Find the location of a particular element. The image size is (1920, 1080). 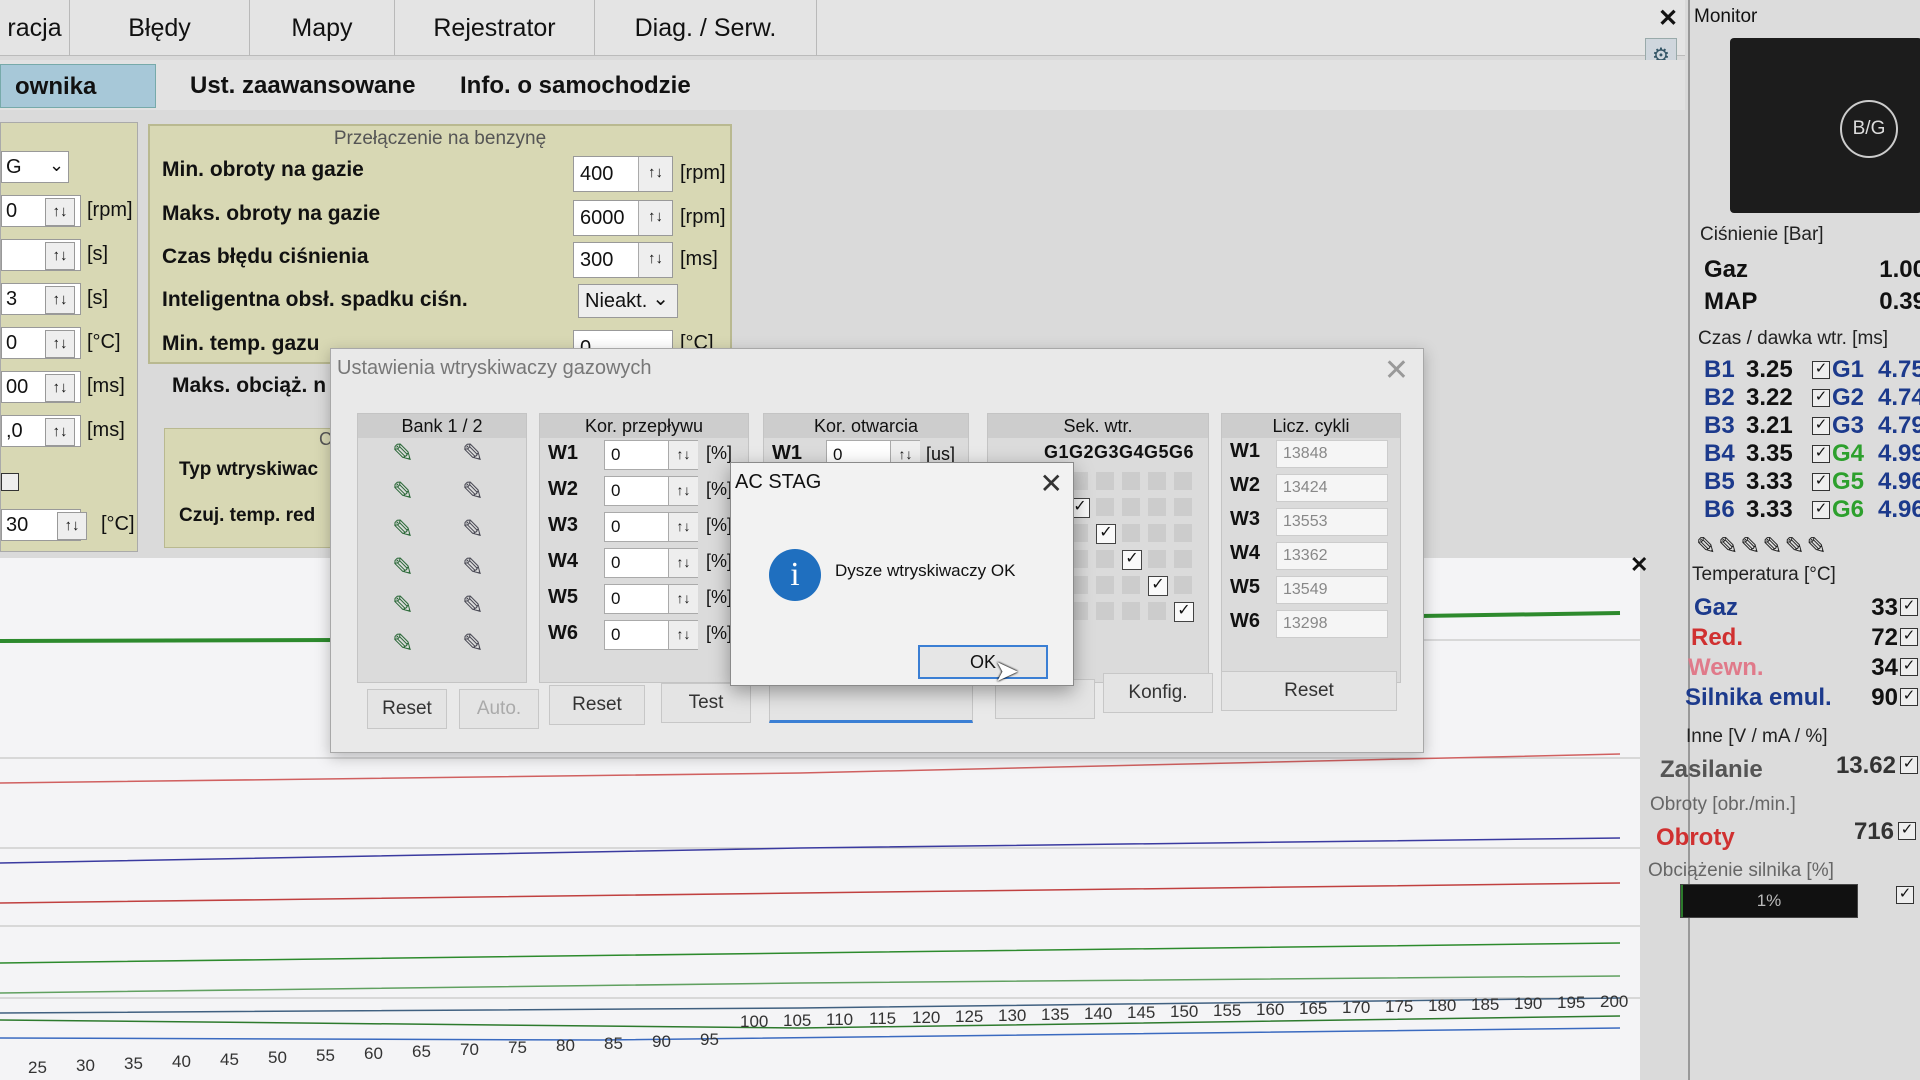

smart-pressure-select: Nieakt. ⌄ is located at coordinates (628, 301).